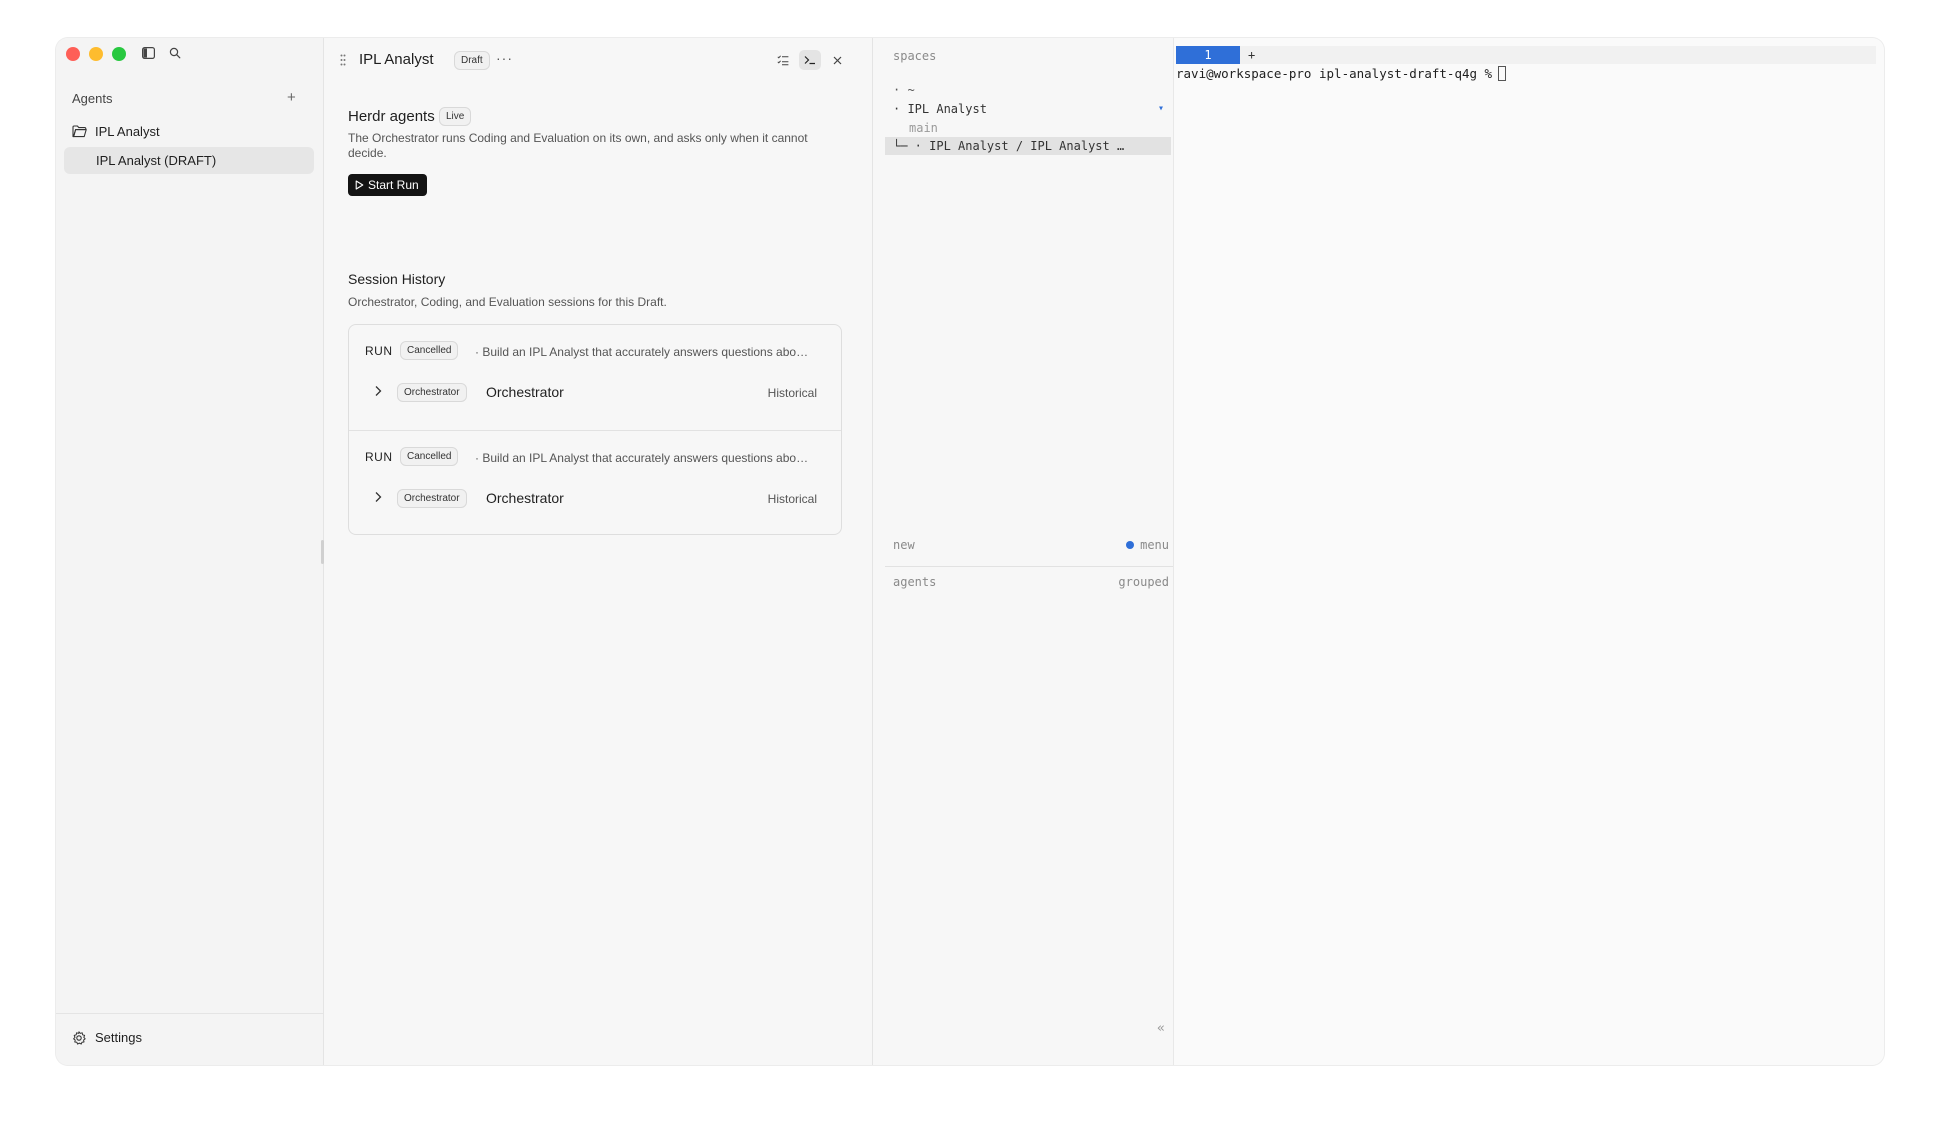  What do you see at coordinates (148, 53) in the screenshot?
I see `sidebar-toggle-icon` at bounding box center [148, 53].